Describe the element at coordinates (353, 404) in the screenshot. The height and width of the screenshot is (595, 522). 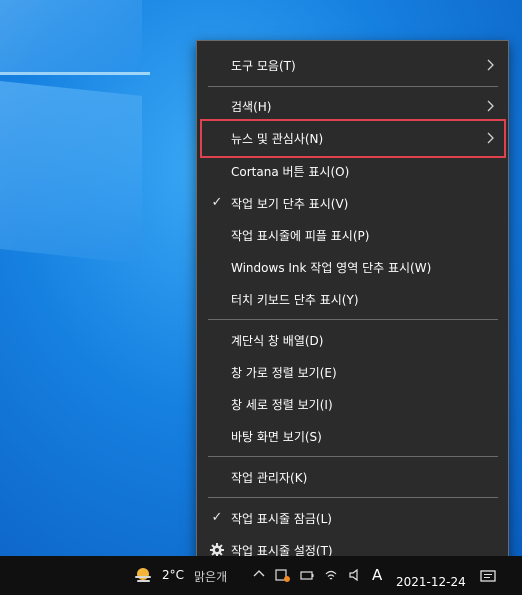
I see `menu-item-show-windows-side-by-side: 창 세로 정렬 보기(I)` at that location.